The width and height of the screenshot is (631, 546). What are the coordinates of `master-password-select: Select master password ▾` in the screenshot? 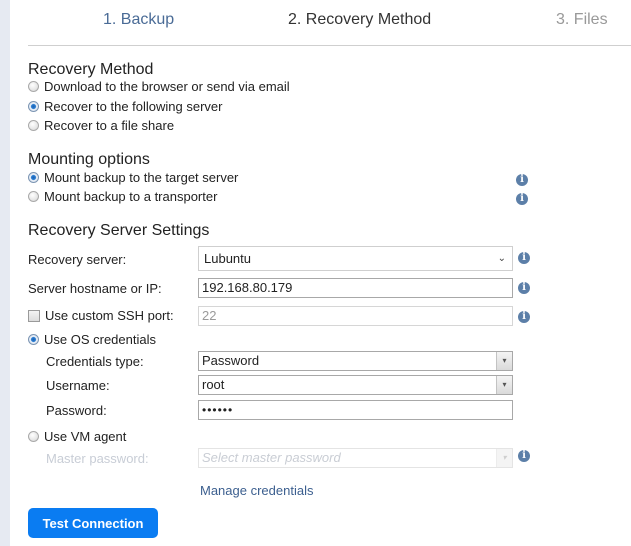 It's located at (355, 458).